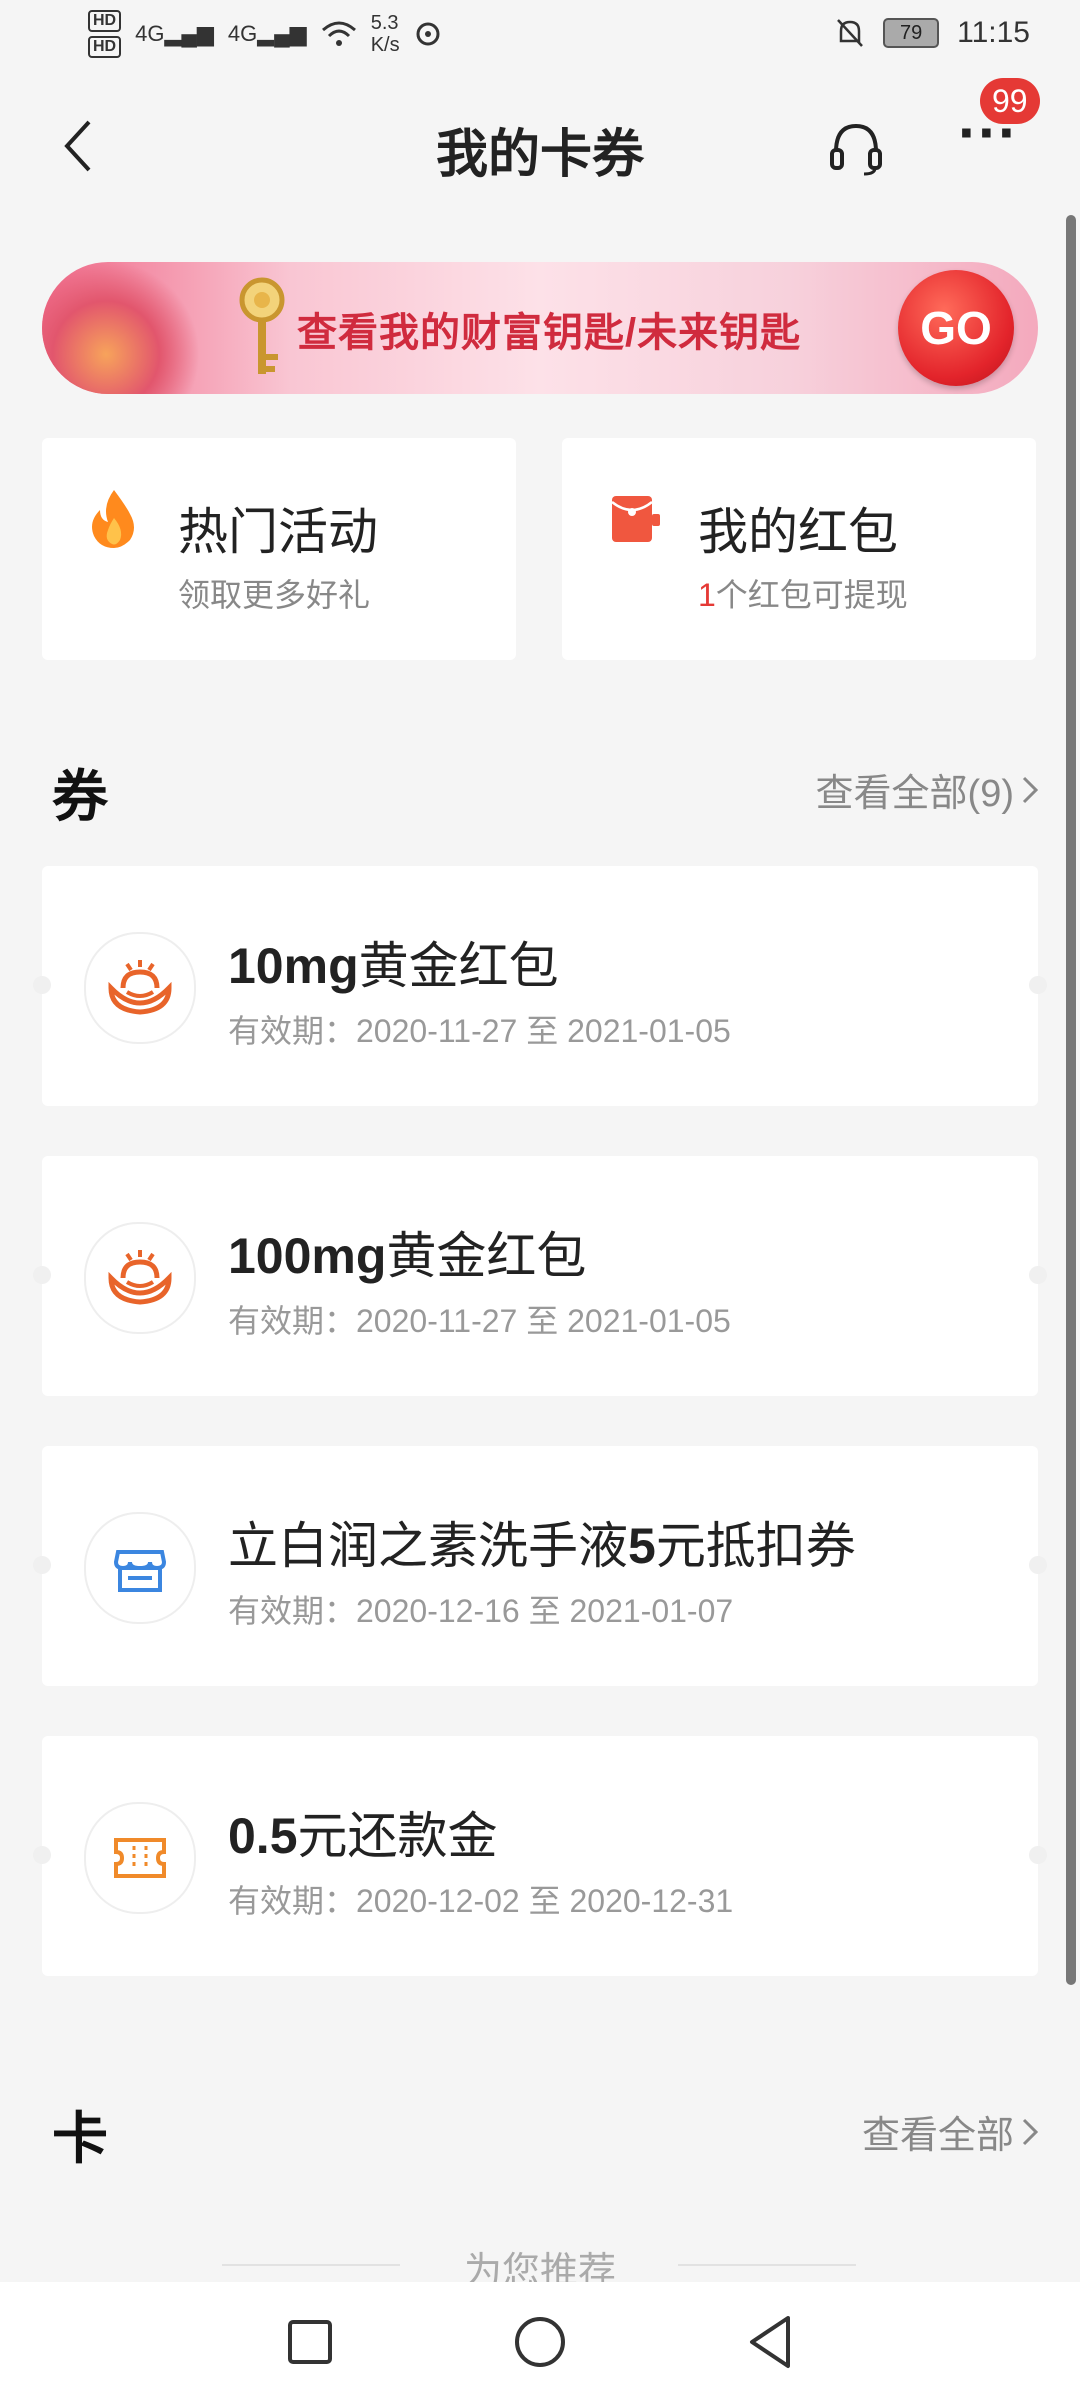 This screenshot has width=1080, height=2400. What do you see at coordinates (262, 325) in the screenshot?
I see `key-icon` at bounding box center [262, 325].